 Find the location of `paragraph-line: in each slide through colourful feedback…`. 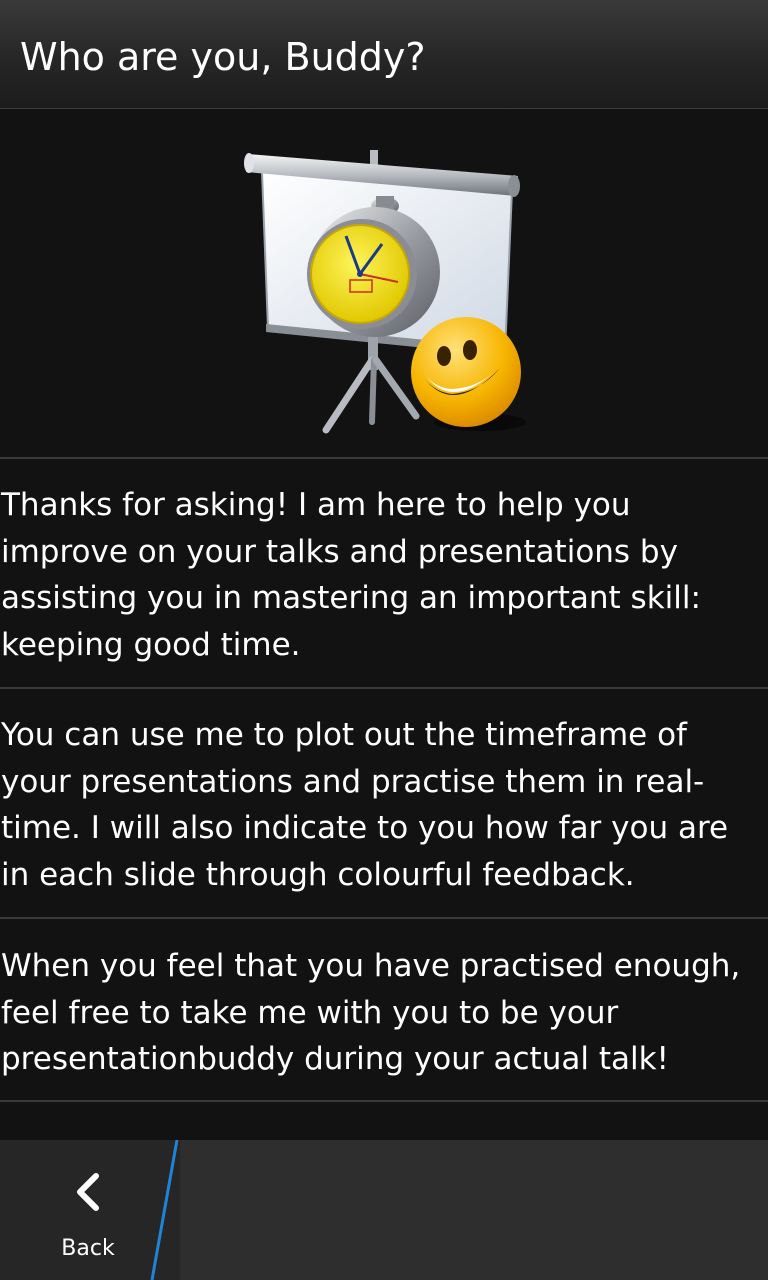

paragraph-line: in each slide through colourful feedback… is located at coordinates (318, 874).